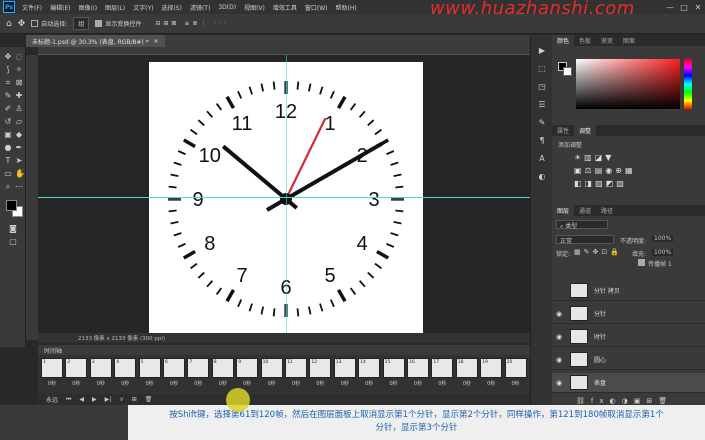 The image size is (705, 440). I want to click on timeline-frame: 7 0秒, so click(198, 374).